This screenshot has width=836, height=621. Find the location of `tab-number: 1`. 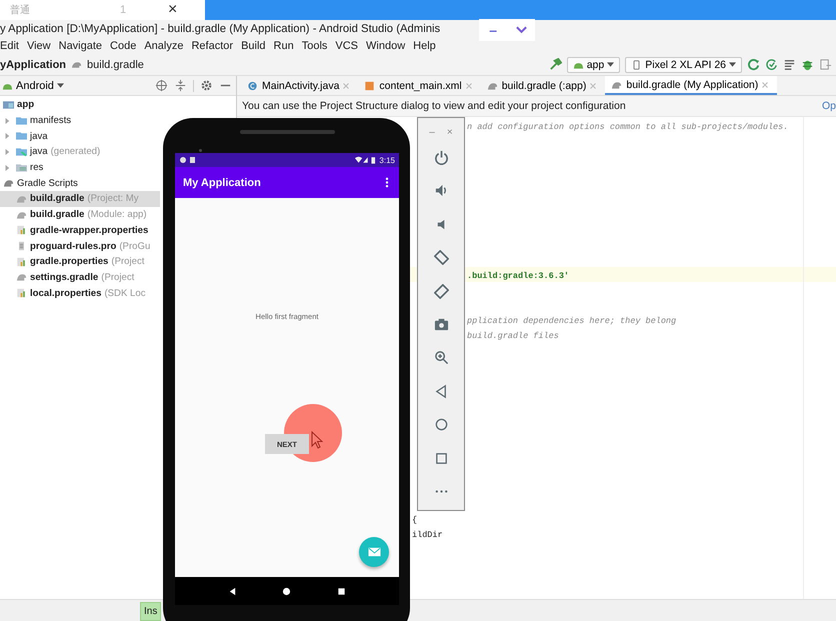

tab-number: 1 is located at coordinates (124, 10).